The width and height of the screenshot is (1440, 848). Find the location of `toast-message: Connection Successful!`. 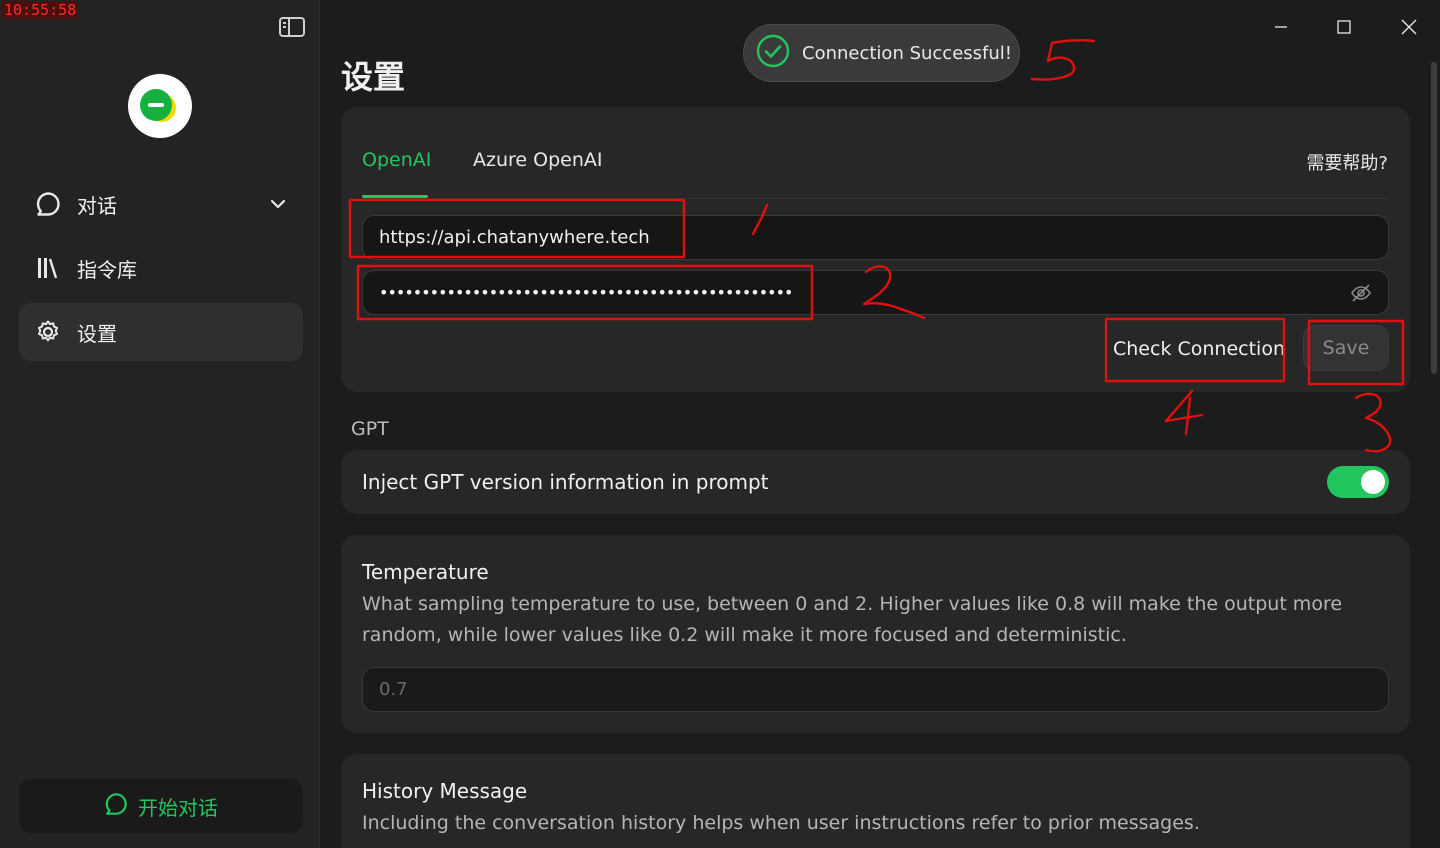

toast-message: Connection Successful! is located at coordinates (907, 53).